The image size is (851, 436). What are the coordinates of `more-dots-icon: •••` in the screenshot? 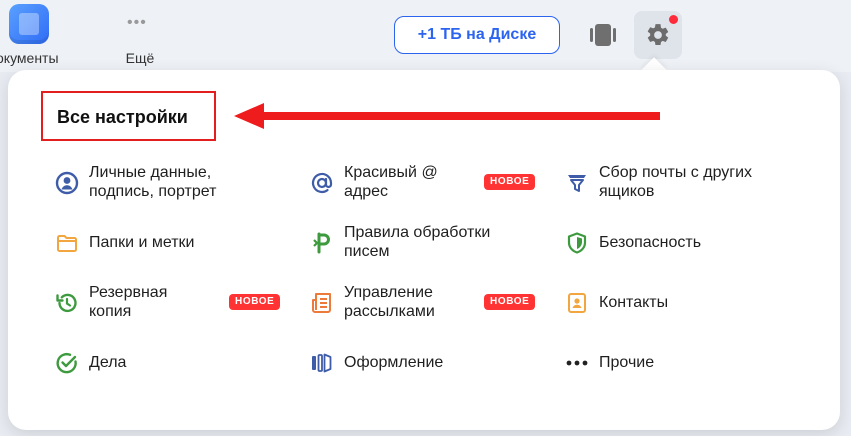 It's located at (137, 22).